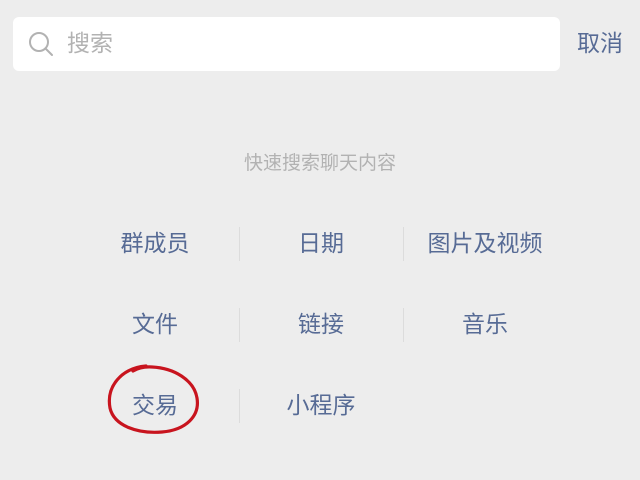 This screenshot has width=640, height=480. What do you see at coordinates (155, 406) in the screenshot?
I see `category-transactions: 交易` at bounding box center [155, 406].